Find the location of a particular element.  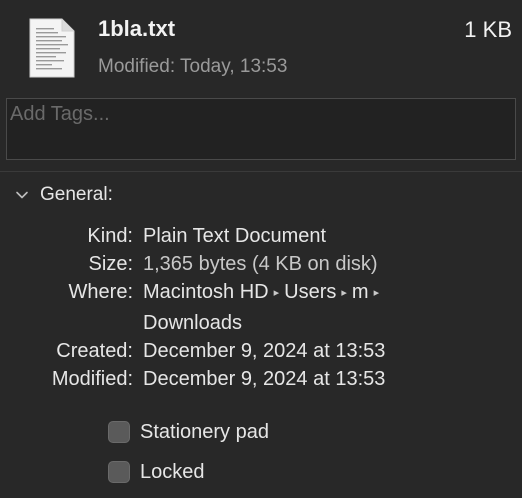

general-section-title: General: is located at coordinates (76, 194).